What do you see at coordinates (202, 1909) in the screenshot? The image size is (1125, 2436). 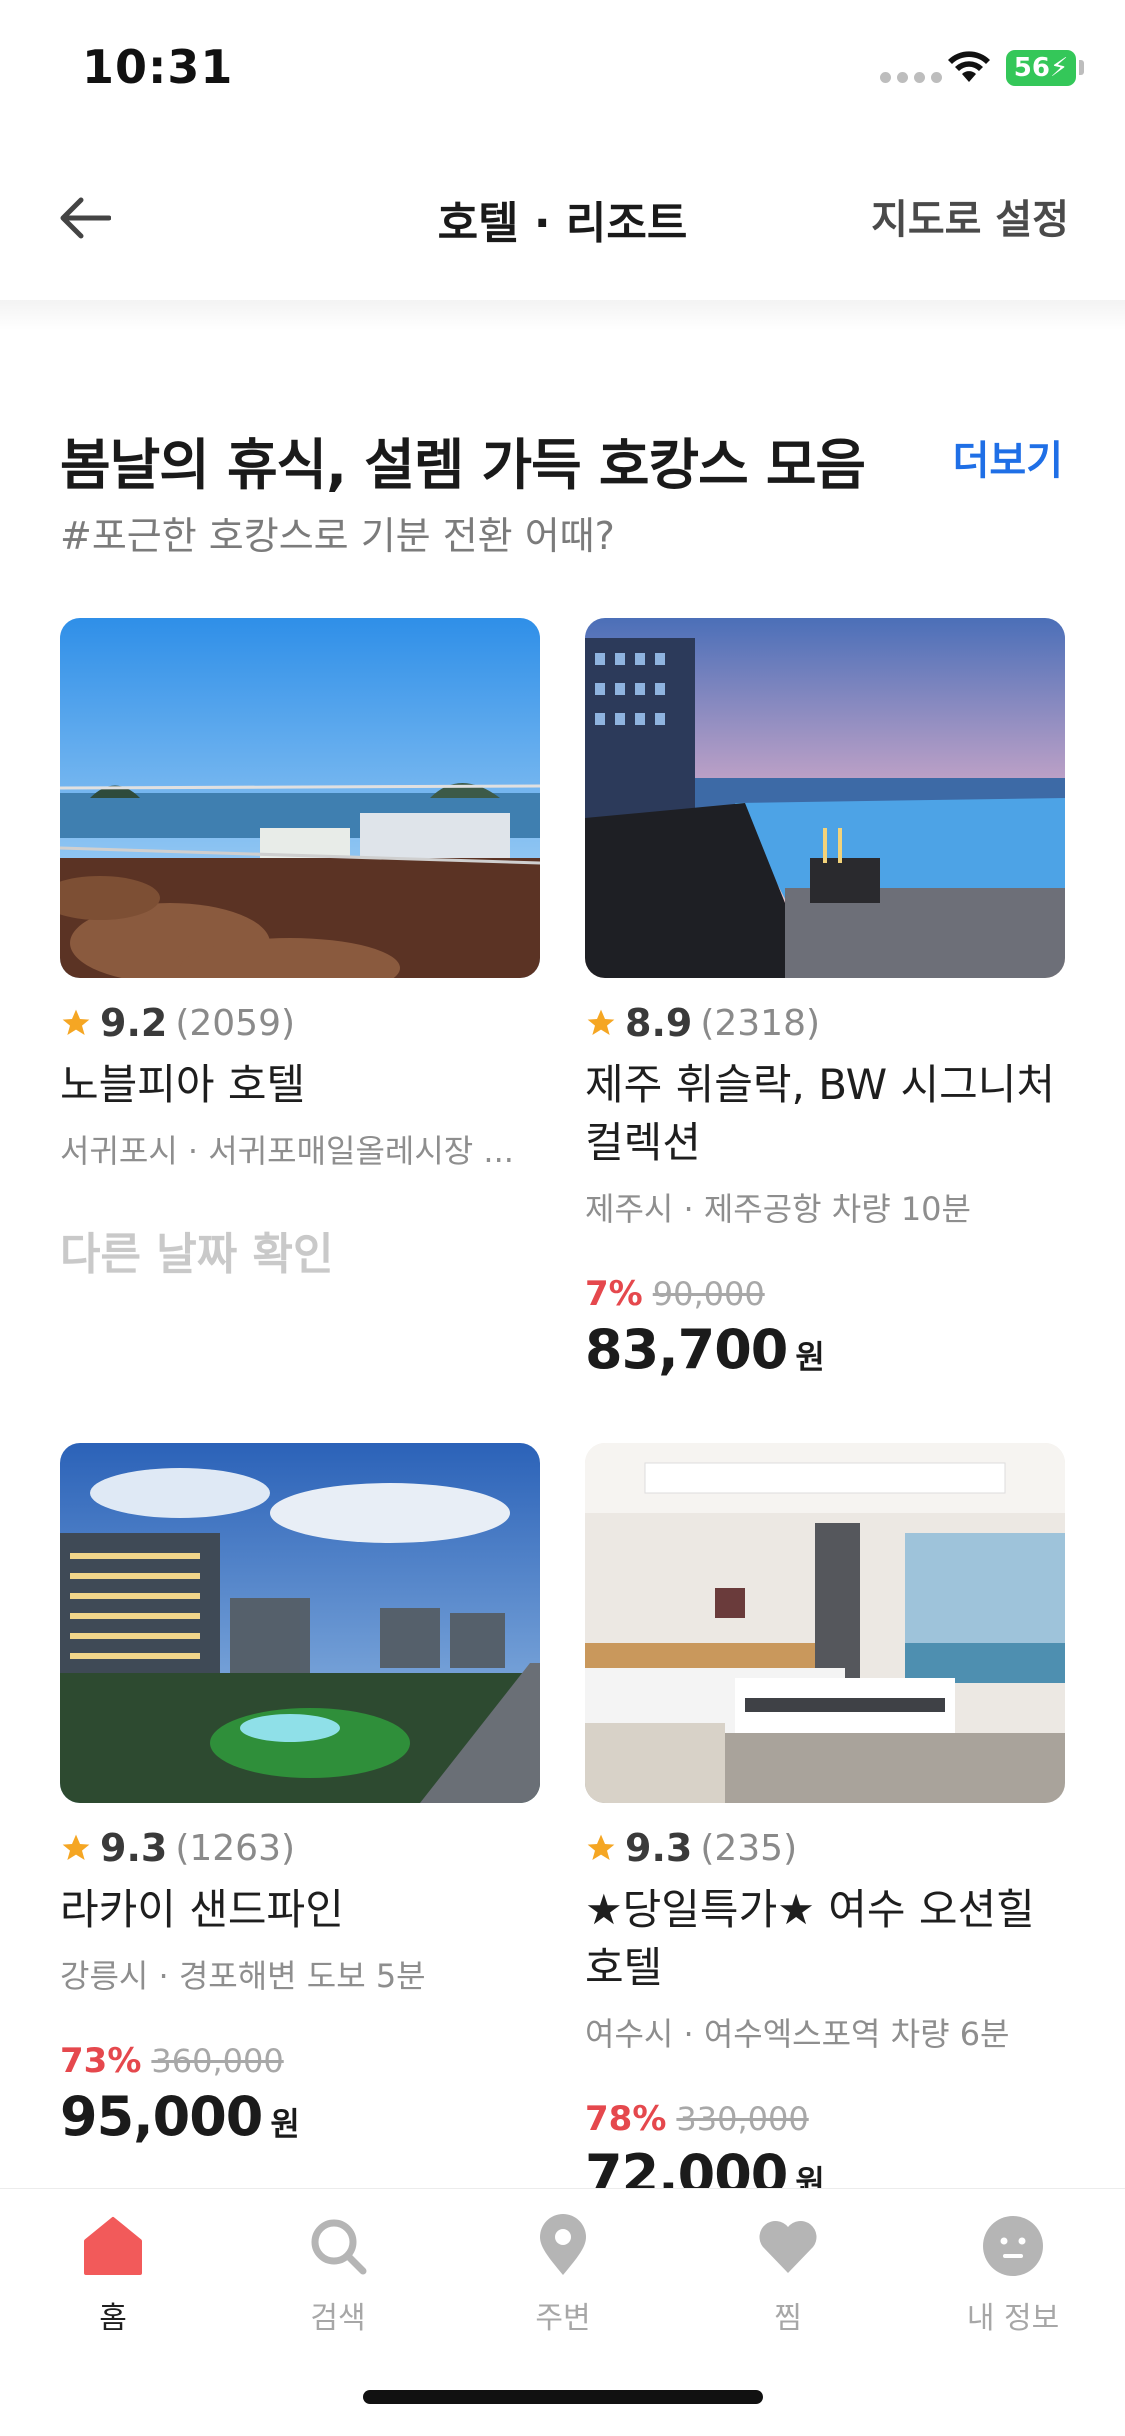 I see `hotel-name: 라카이 샌드파인` at bounding box center [202, 1909].